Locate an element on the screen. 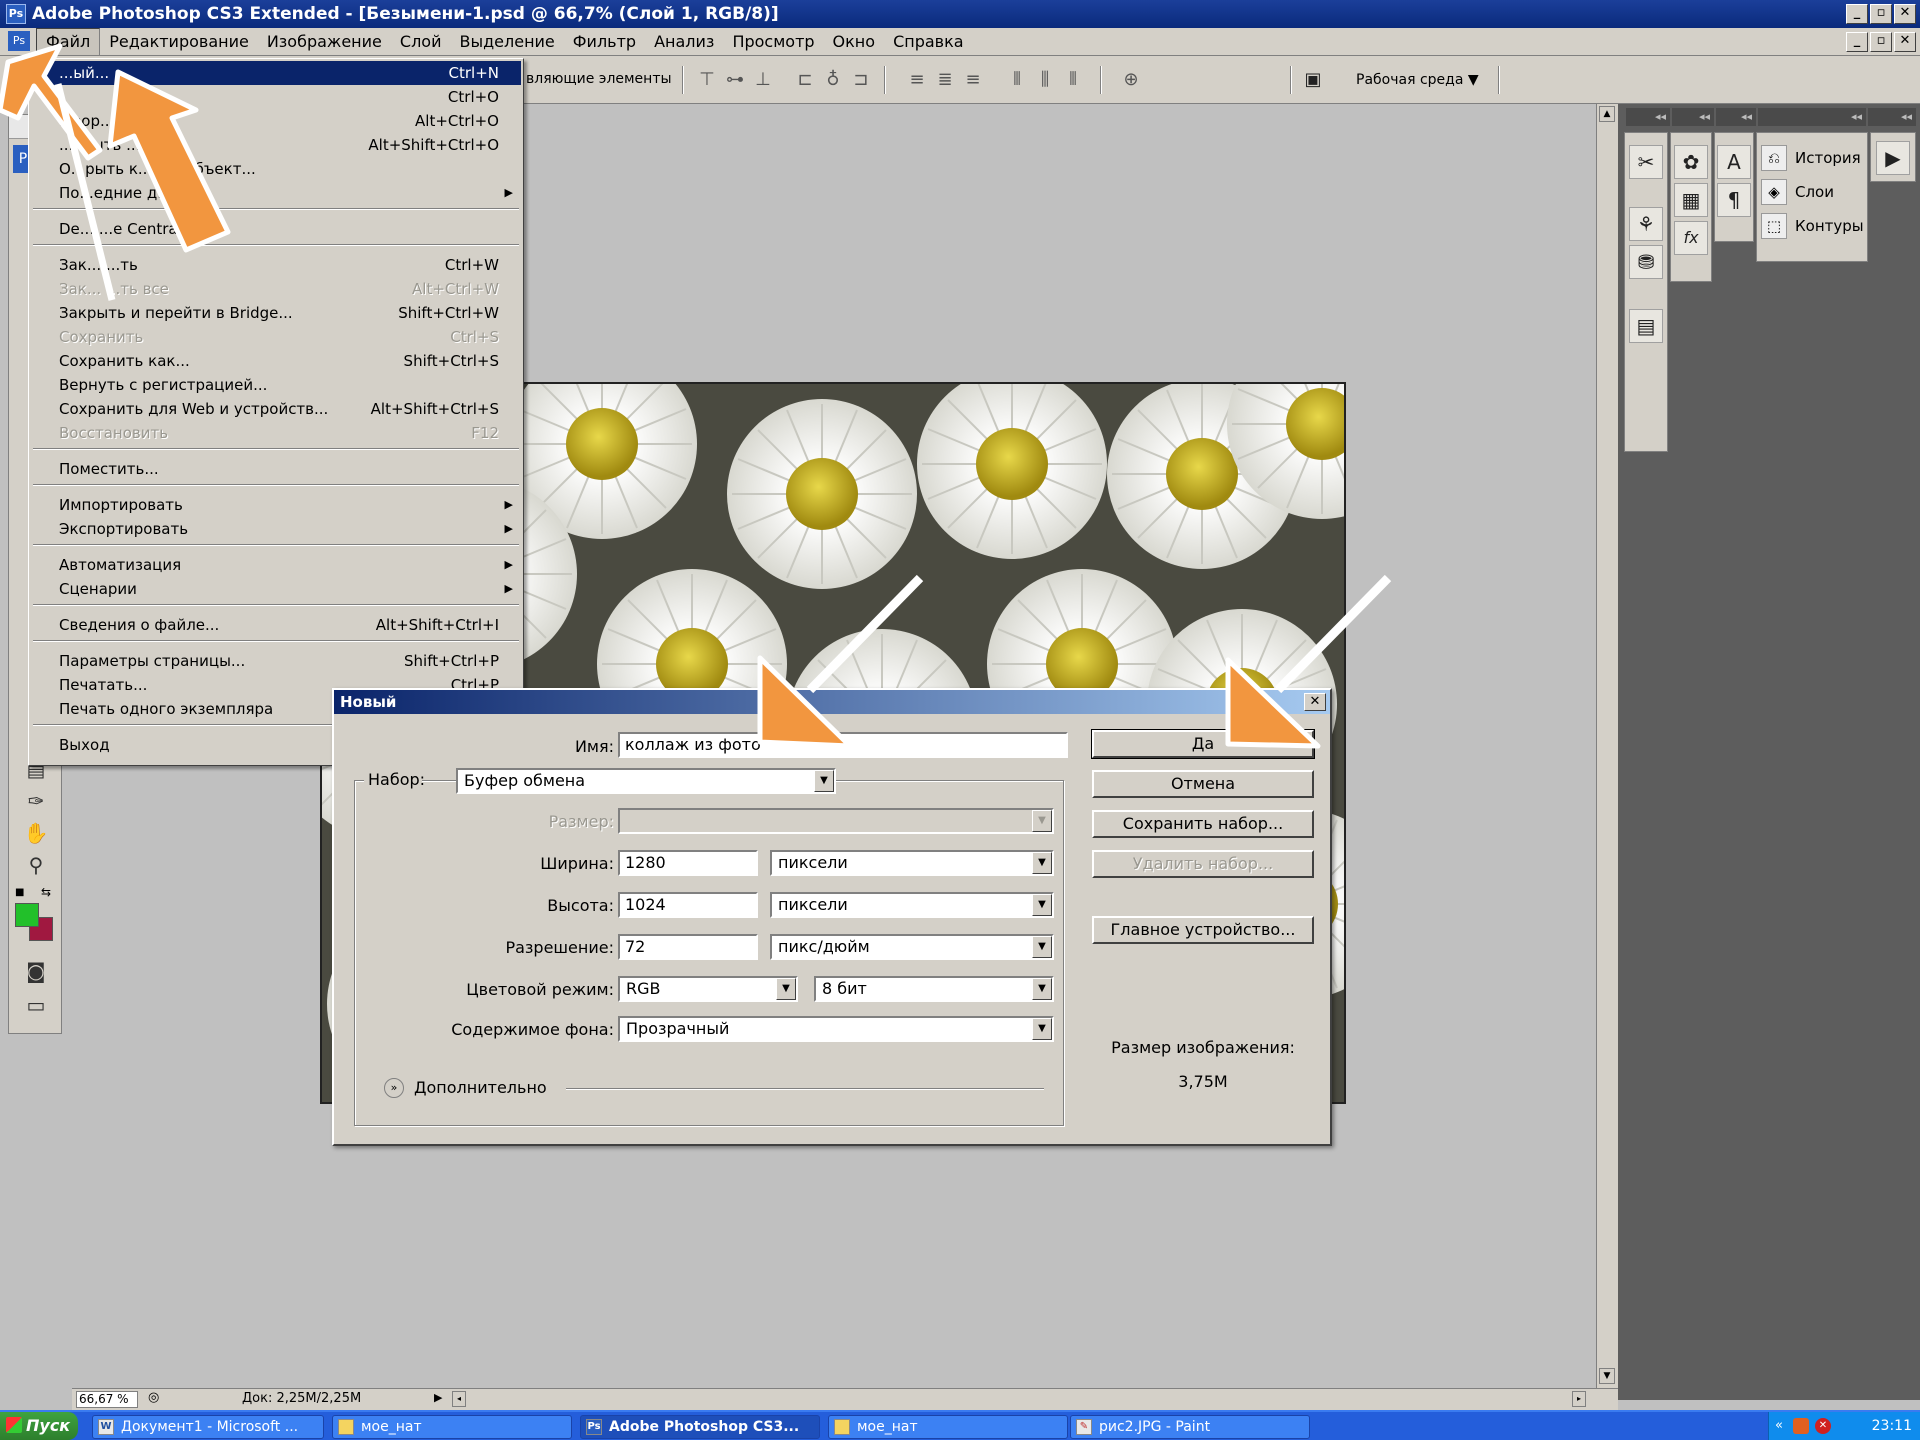 This screenshot has width=1920, height=1440. menu-help: Справка is located at coordinates (928, 42).